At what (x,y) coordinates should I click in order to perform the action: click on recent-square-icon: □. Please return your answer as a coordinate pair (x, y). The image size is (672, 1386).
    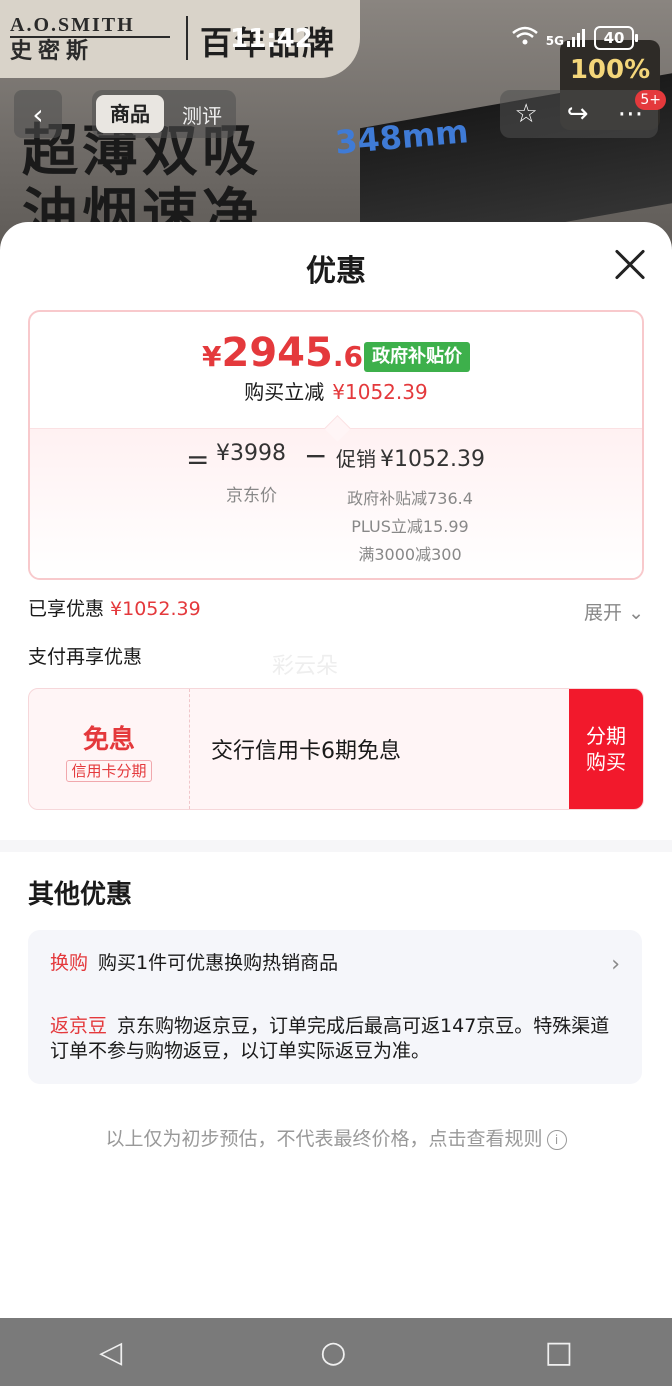
    Looking at the image, I should click on (559, 1352).